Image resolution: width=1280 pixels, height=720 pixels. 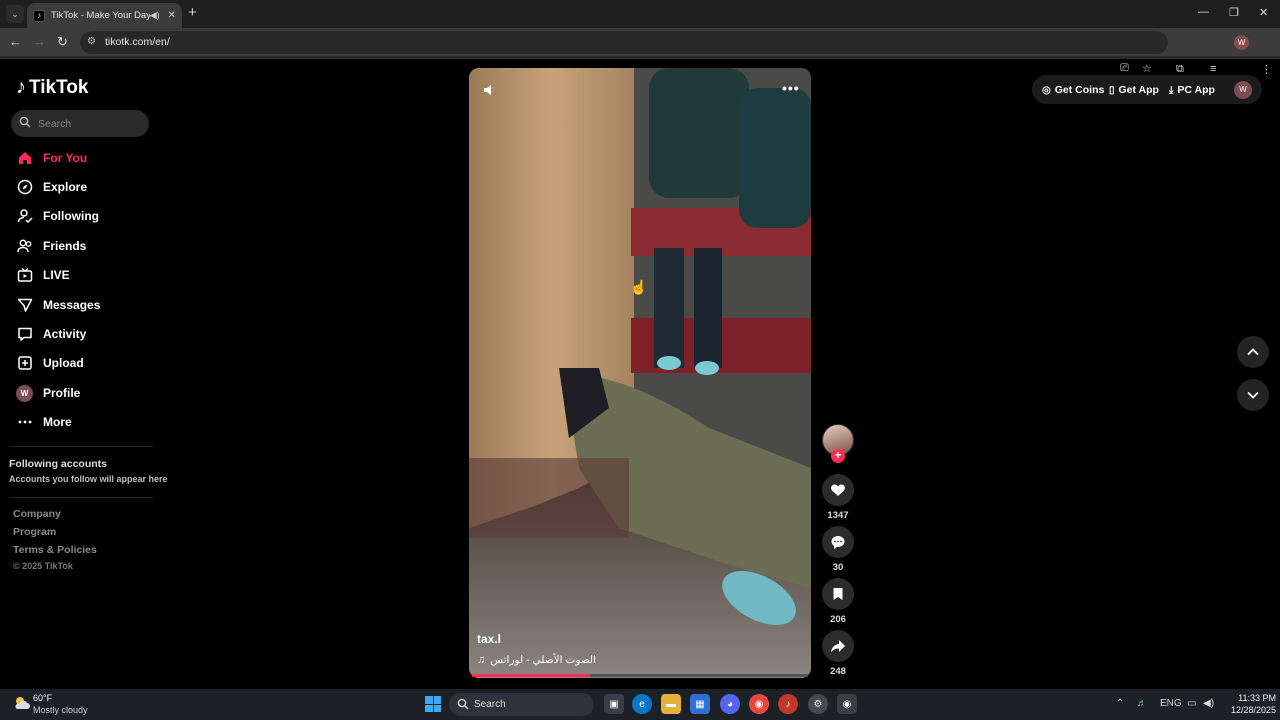 What do you see at coordinates (1213, 69) in the screenshot?
I see `media-controls-icon: ≡` at bounding box center [1213, 69].